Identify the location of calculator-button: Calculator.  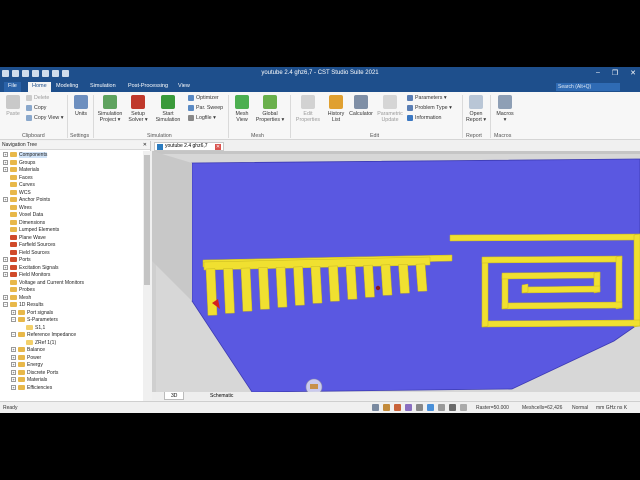
(361, 106).